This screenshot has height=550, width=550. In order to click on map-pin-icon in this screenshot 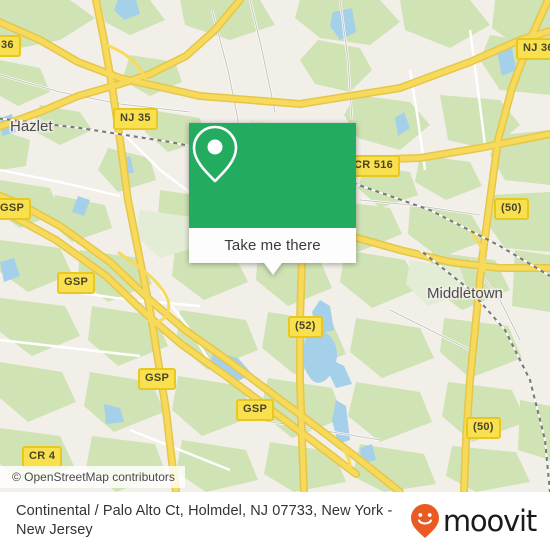, I will do `click(215, 154)`.